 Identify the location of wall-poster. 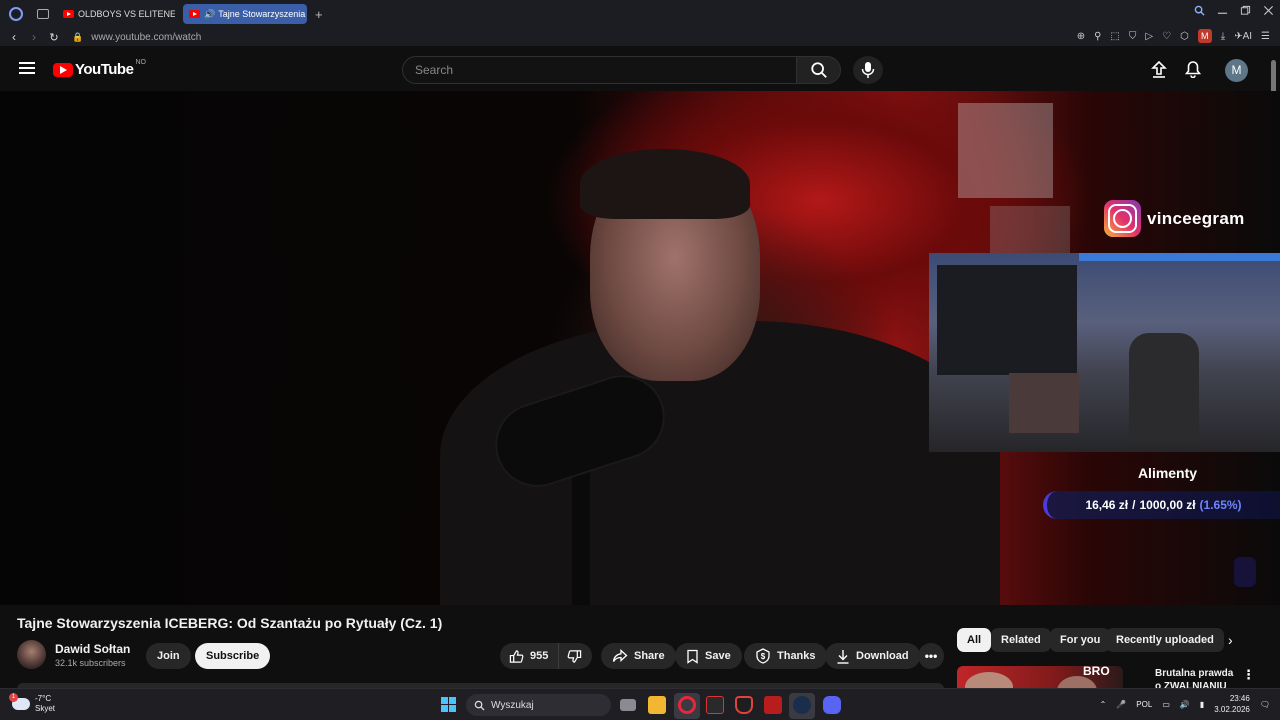
(1005, 150).